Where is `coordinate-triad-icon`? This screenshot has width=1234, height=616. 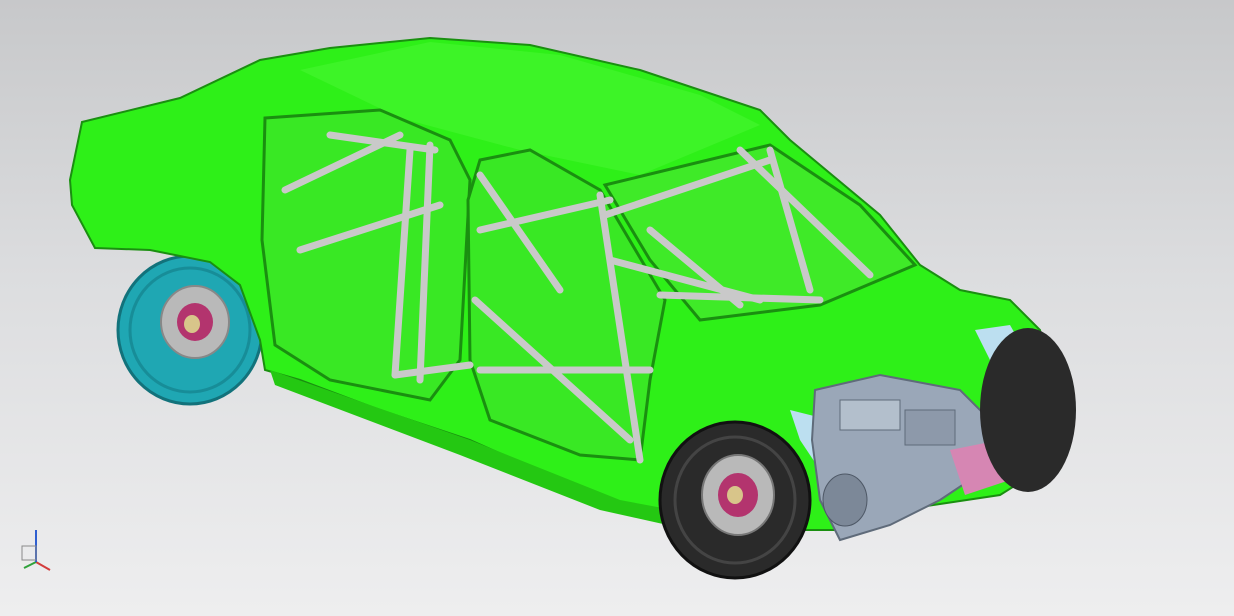 coordinate-triad-icon is located at coordinates (36, 550).